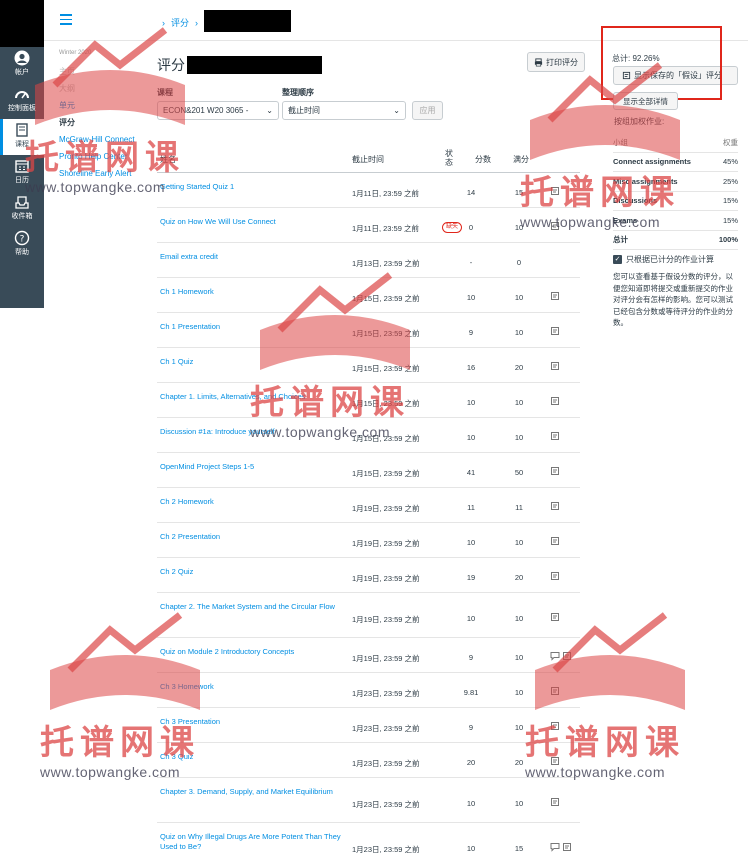 Image resolution: width=748 pixels, height=865 pixels. Describe the element at coordinates (471, 692) in the screenshot. I see `score-value: 9.81` at that location.